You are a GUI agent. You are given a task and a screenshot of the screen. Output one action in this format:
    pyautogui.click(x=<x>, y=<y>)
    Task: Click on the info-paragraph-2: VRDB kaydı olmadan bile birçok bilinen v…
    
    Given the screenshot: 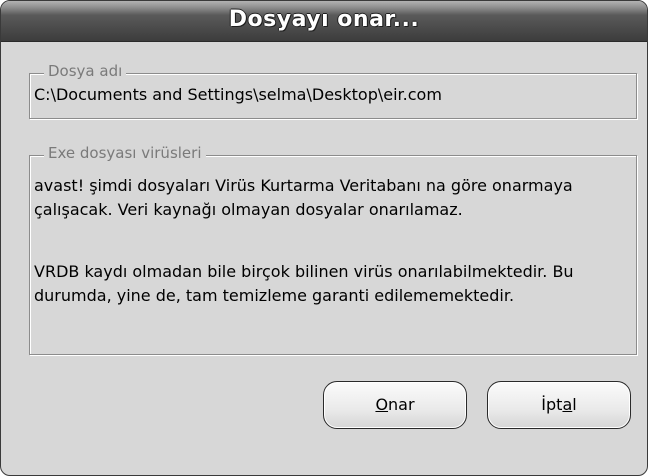 What is the action you would take?
    pyautogui.click(x=304, y=283)
    